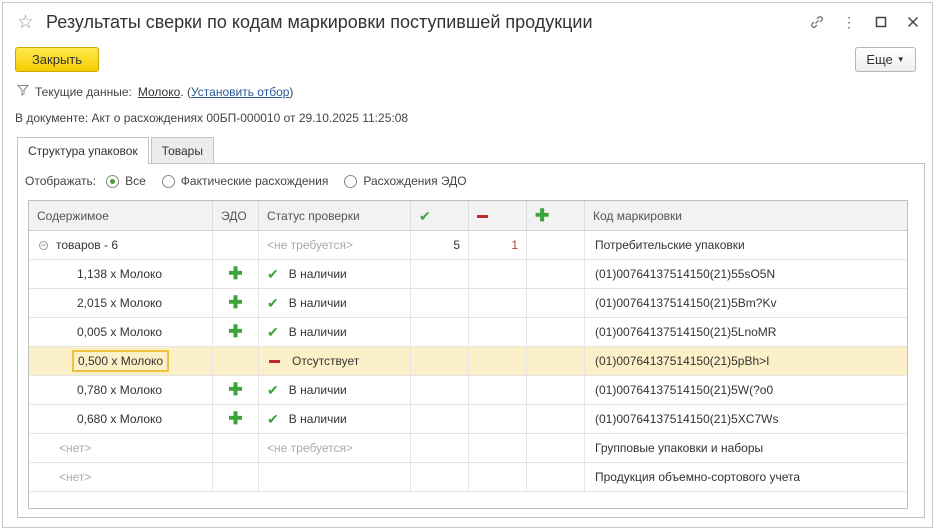 This screenshot has height=531, width=937. Describe the element at coordinates (865, 22) in the screenshot. I see `title-bar-actions: ⋮` at that location.